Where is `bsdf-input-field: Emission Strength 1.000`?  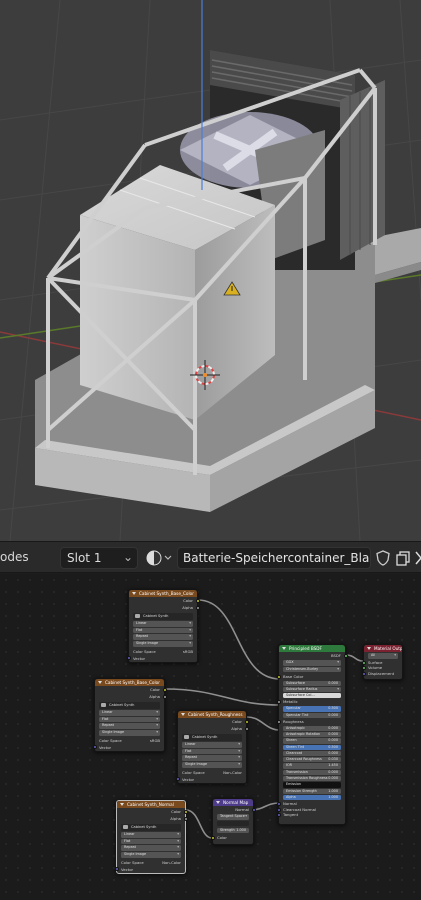 bsdf-input-field: Emission Strength 1.000 is located at coordinates (312, 791).